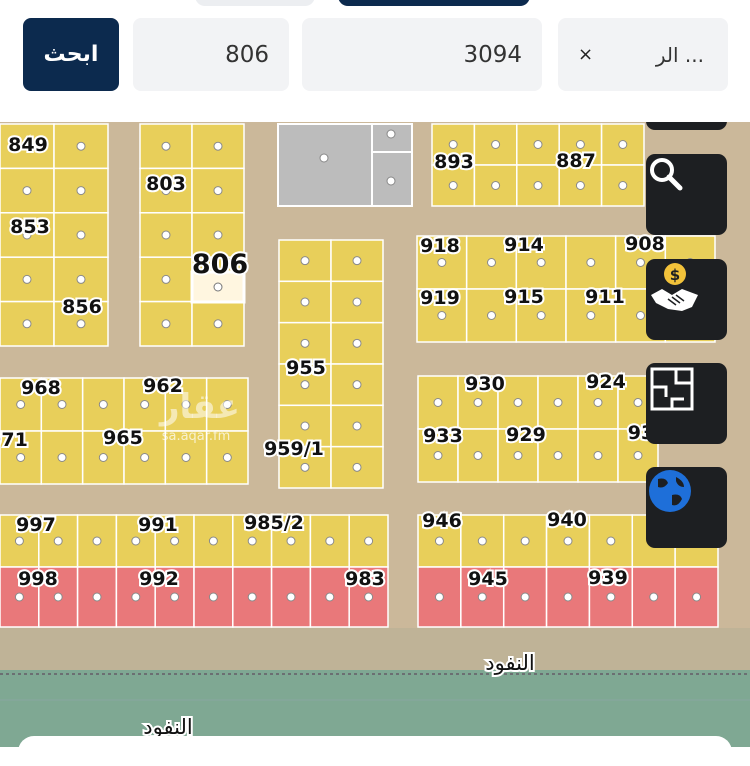  Describe the element at coordinates (158, 525) in the screenshot. I see `parcel-number-label: 991` at that location.